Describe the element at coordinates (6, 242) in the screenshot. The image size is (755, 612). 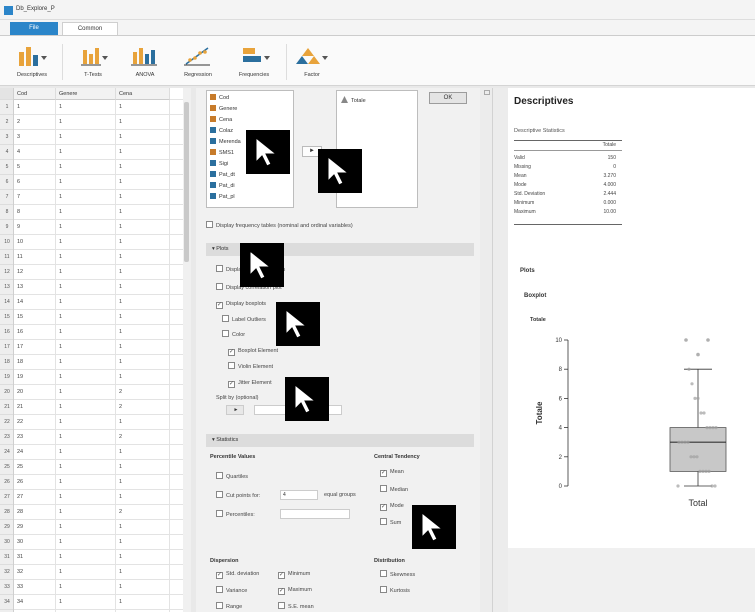
I see `row-number: 10` at that location.